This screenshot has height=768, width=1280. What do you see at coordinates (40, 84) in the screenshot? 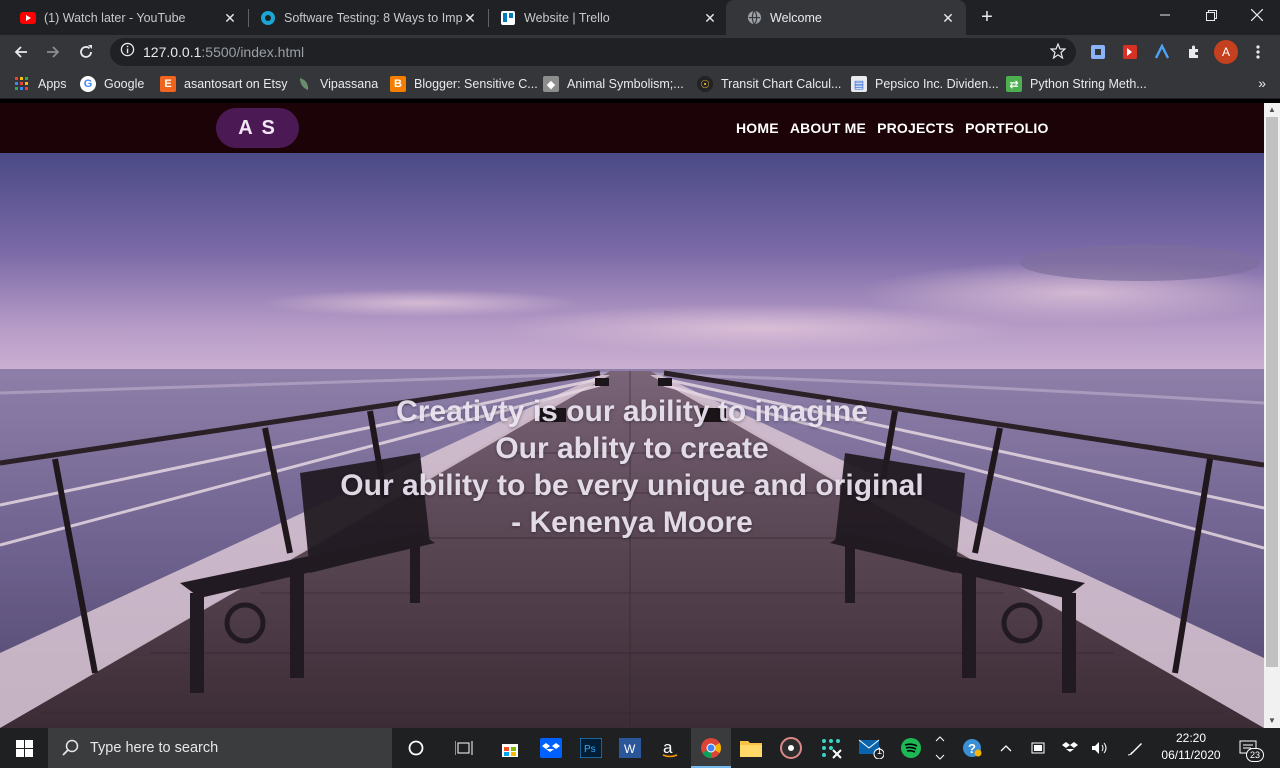
I see `bookmark-apps: Apps` at bounding box center [40, 84].